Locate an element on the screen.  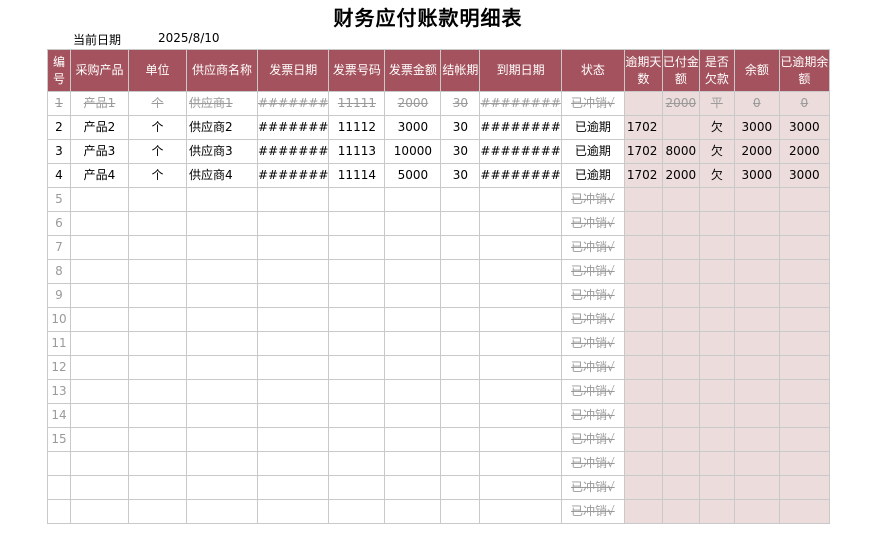
cell-no: 10 is located at coordinates (59, 319).